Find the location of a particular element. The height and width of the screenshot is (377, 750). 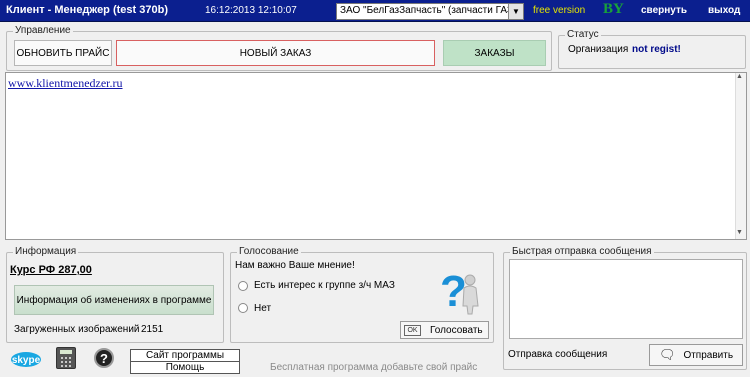

status-legend: Статус is located at coordinates (583, 34).